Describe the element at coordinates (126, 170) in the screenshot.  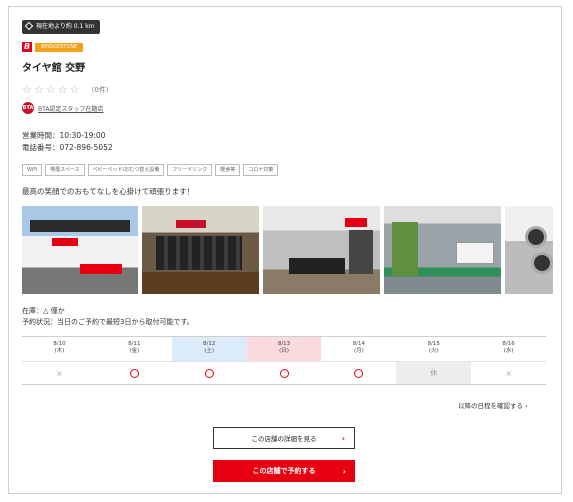
I see `amenity-tag: ベビーベッド/おむつ替え設備` at that location.